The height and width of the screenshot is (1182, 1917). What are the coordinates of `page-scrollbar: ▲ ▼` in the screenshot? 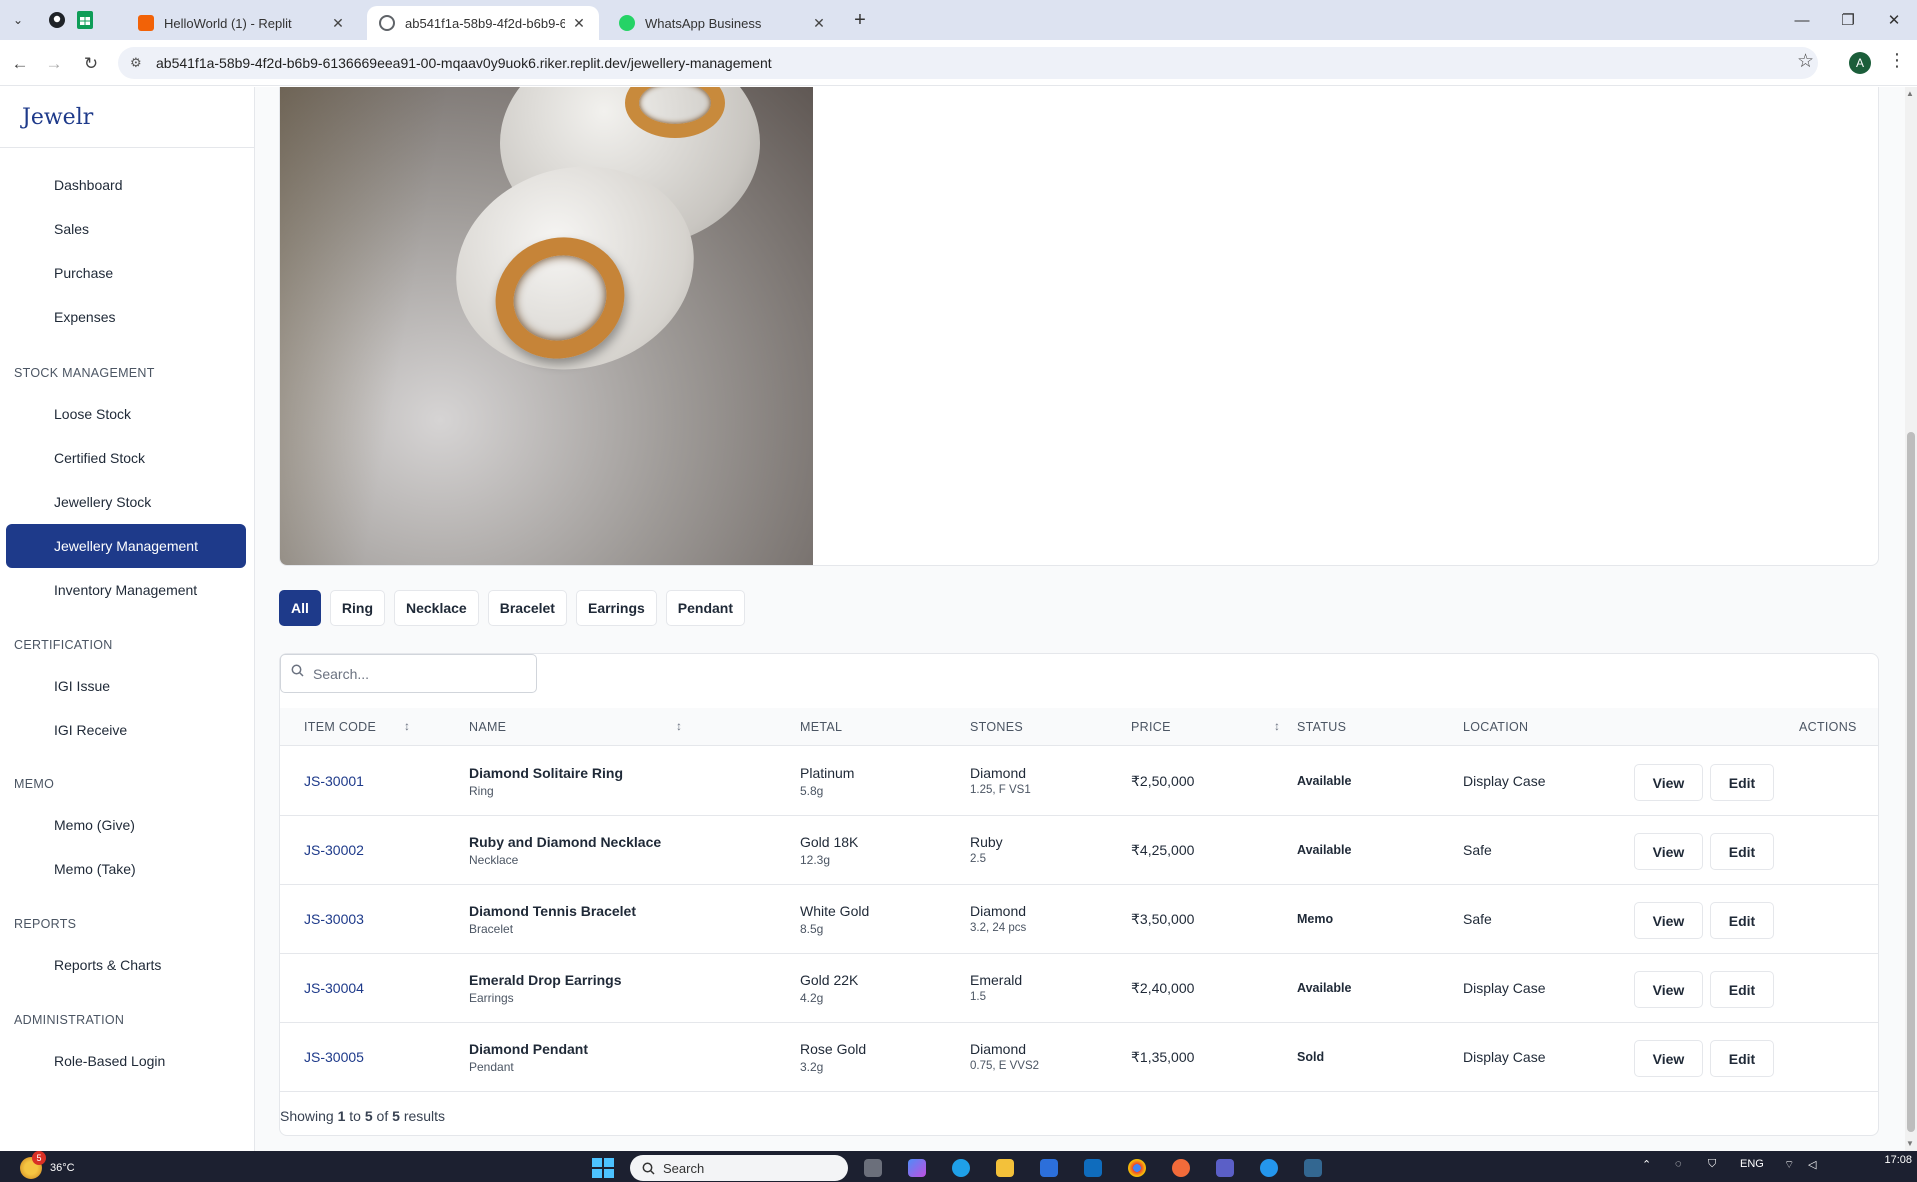 It's located at (1911, 619).